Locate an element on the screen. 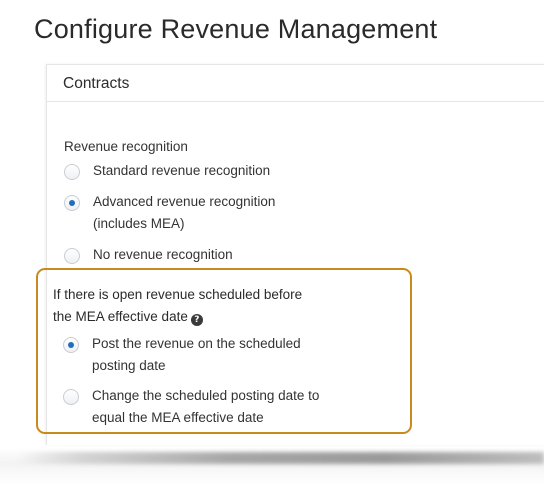  radio-option-none: No revenue recognition is located at coordinates (148, 256).